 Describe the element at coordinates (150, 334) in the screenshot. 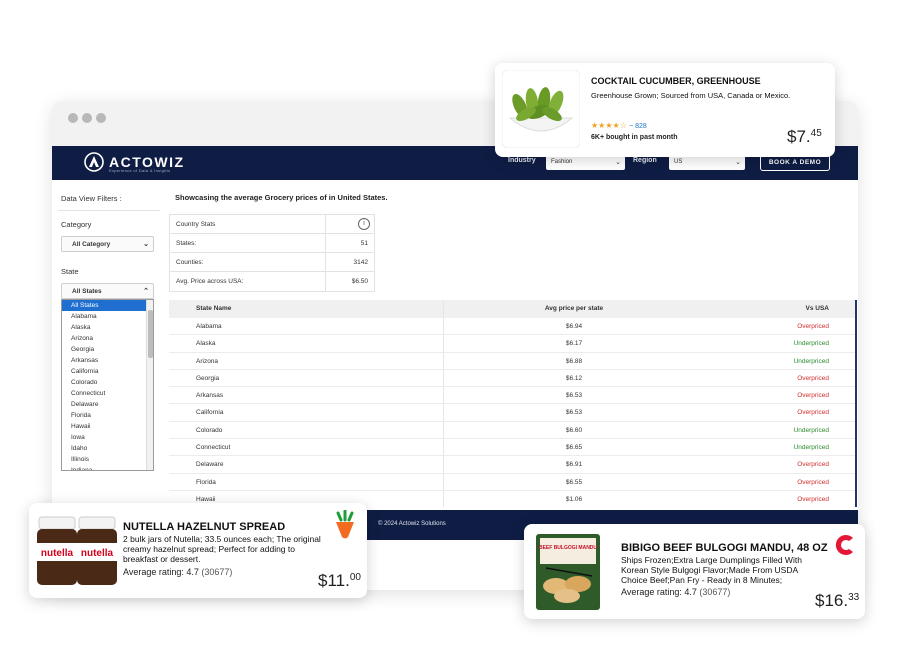

I see `scrollbar-thumb` at that location.